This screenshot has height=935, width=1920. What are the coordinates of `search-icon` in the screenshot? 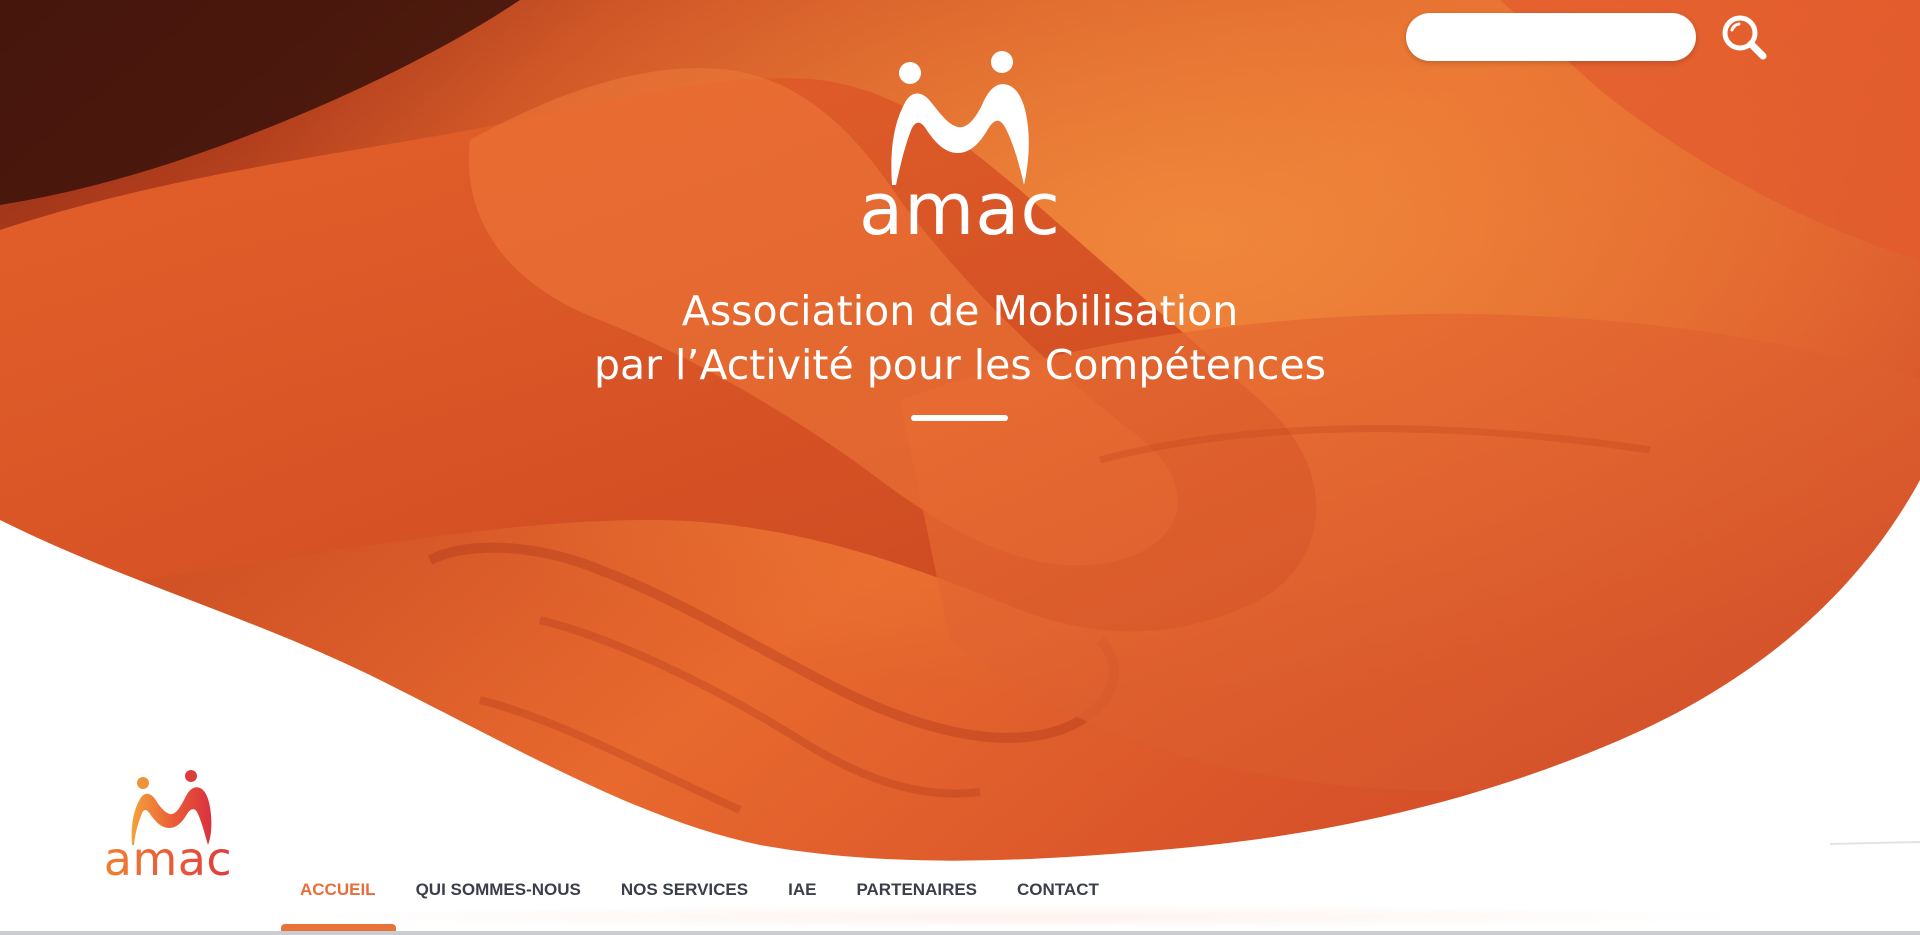 It's located at (1744, 37).